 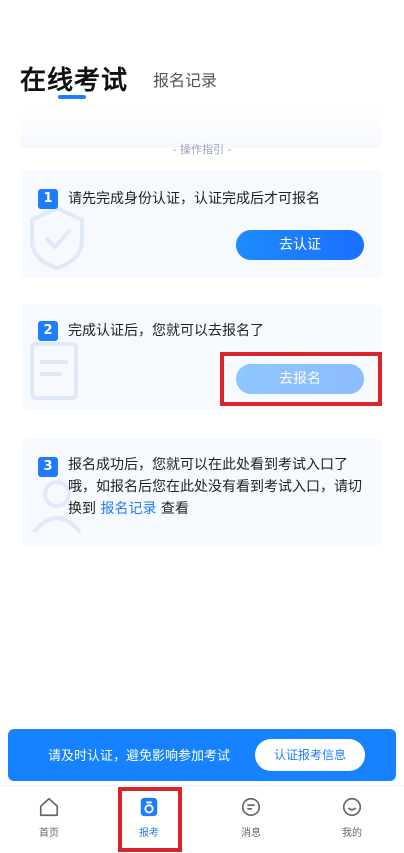 What do you see at coordinates (48, 199) in the screenshot?
I see `step-number-badge: 1` at bounding box center [48, 199].